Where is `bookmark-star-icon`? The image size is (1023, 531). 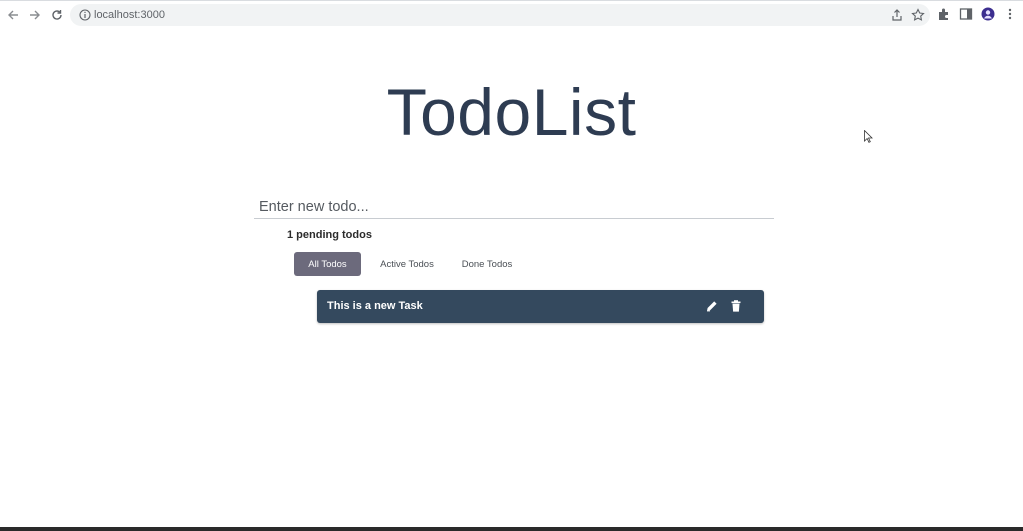
bookmark-star-icon is located at coordinates (918, 15).